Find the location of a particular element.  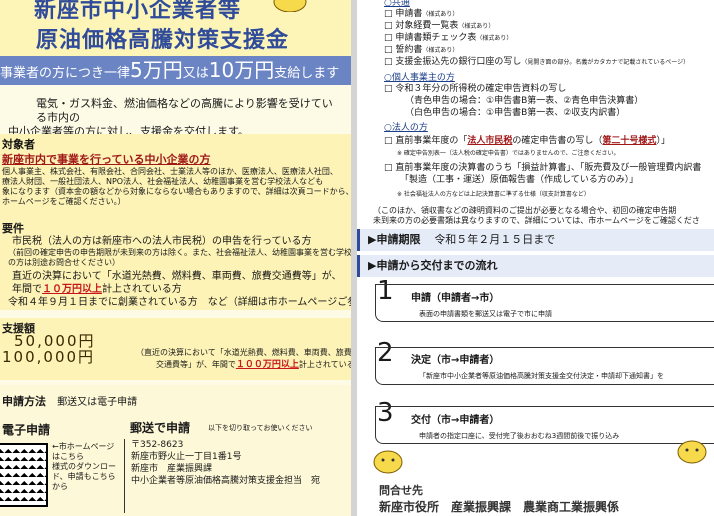

corporate-header: ○法人の方 is located at coordinates (406, 128).